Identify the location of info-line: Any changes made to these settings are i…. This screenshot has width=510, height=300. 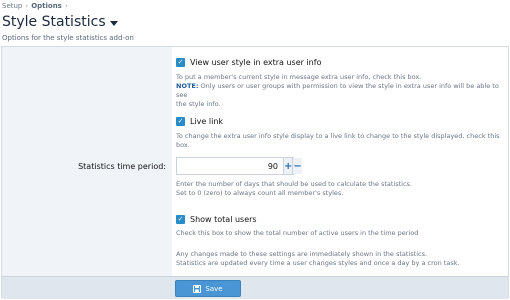
(302, 254).